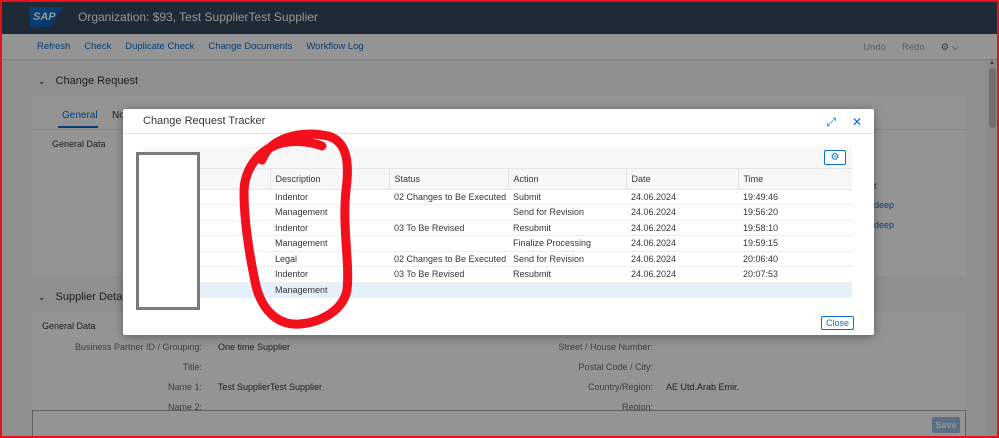 The width and height of the screenshot is (999, 438). Describe the element at coordinates (682, 290) in the screenshot. I see `table-cell-date` at that location.